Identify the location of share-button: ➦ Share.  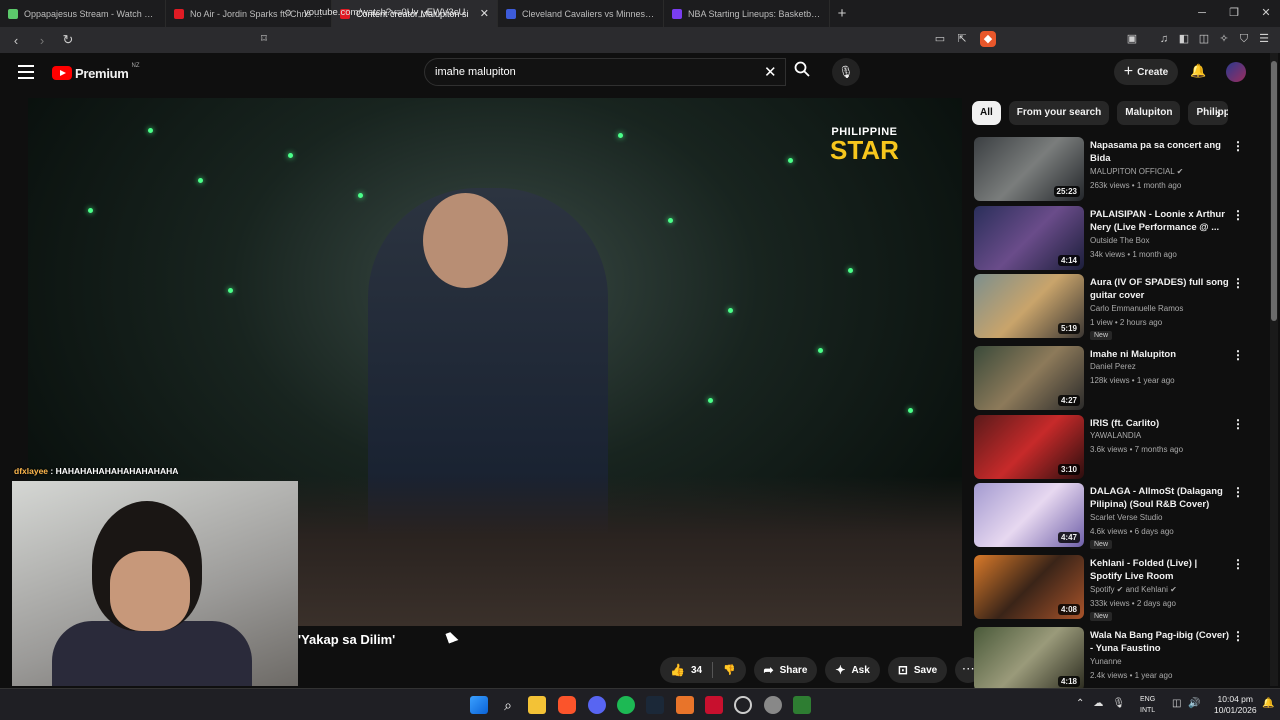
(785, 670).